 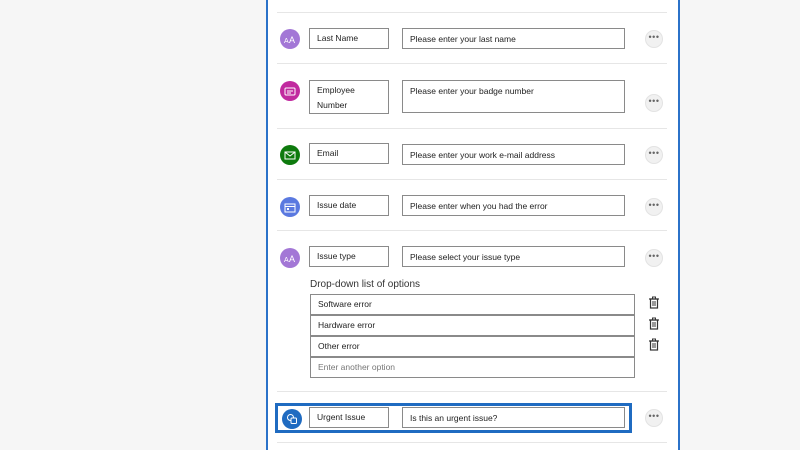 What do you see at coordinates (349, 205) in the screenshot?
I see `question-label-field: Issue date` at bounding box center [349, 205].